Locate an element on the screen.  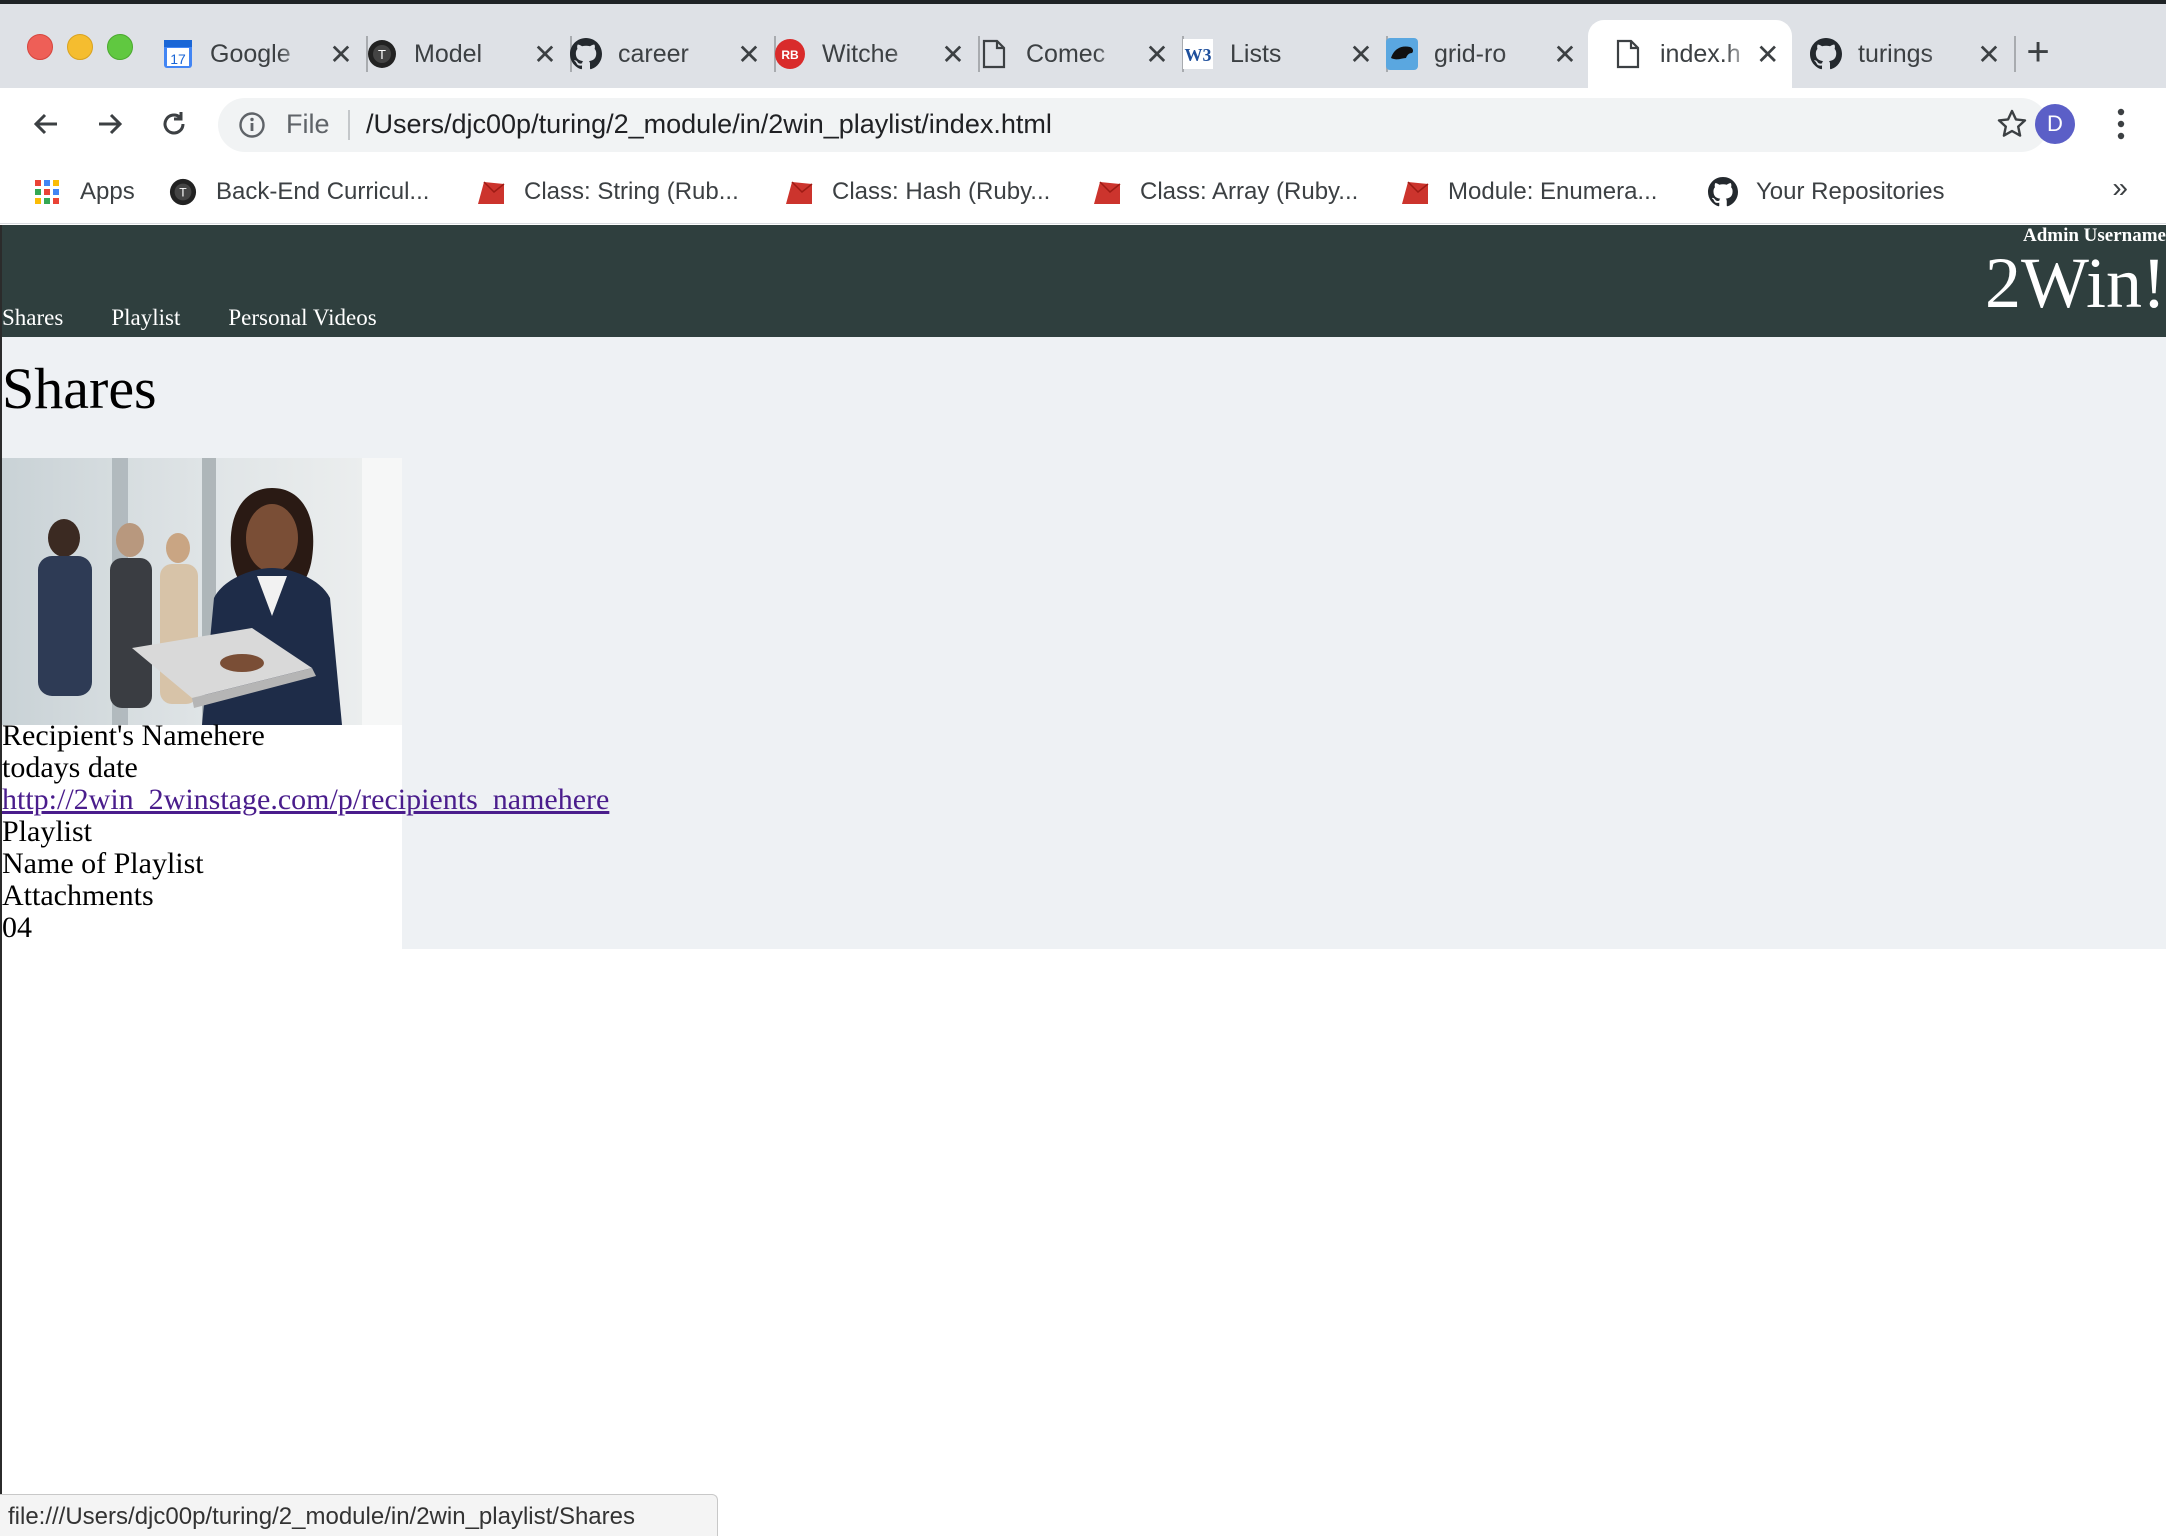
browser-tab: turings ✕ is located at coordinates (1913, 54).